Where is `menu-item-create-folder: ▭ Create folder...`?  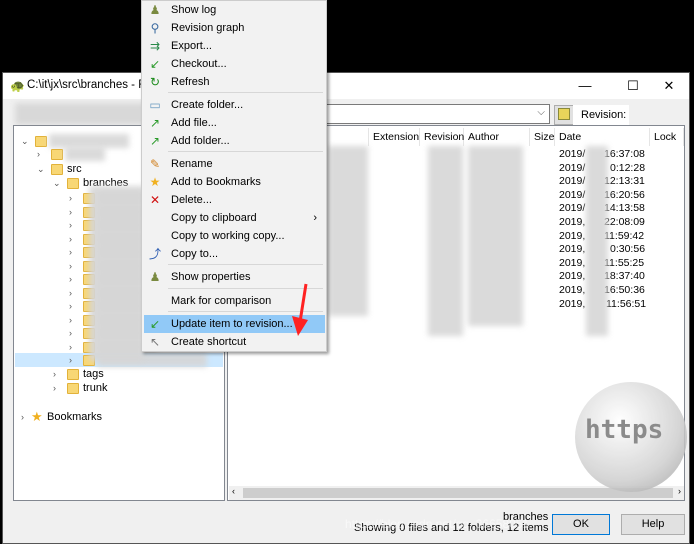
menu-item-create-folder: ▭ Create folder... is located at coordinates (234, 105).